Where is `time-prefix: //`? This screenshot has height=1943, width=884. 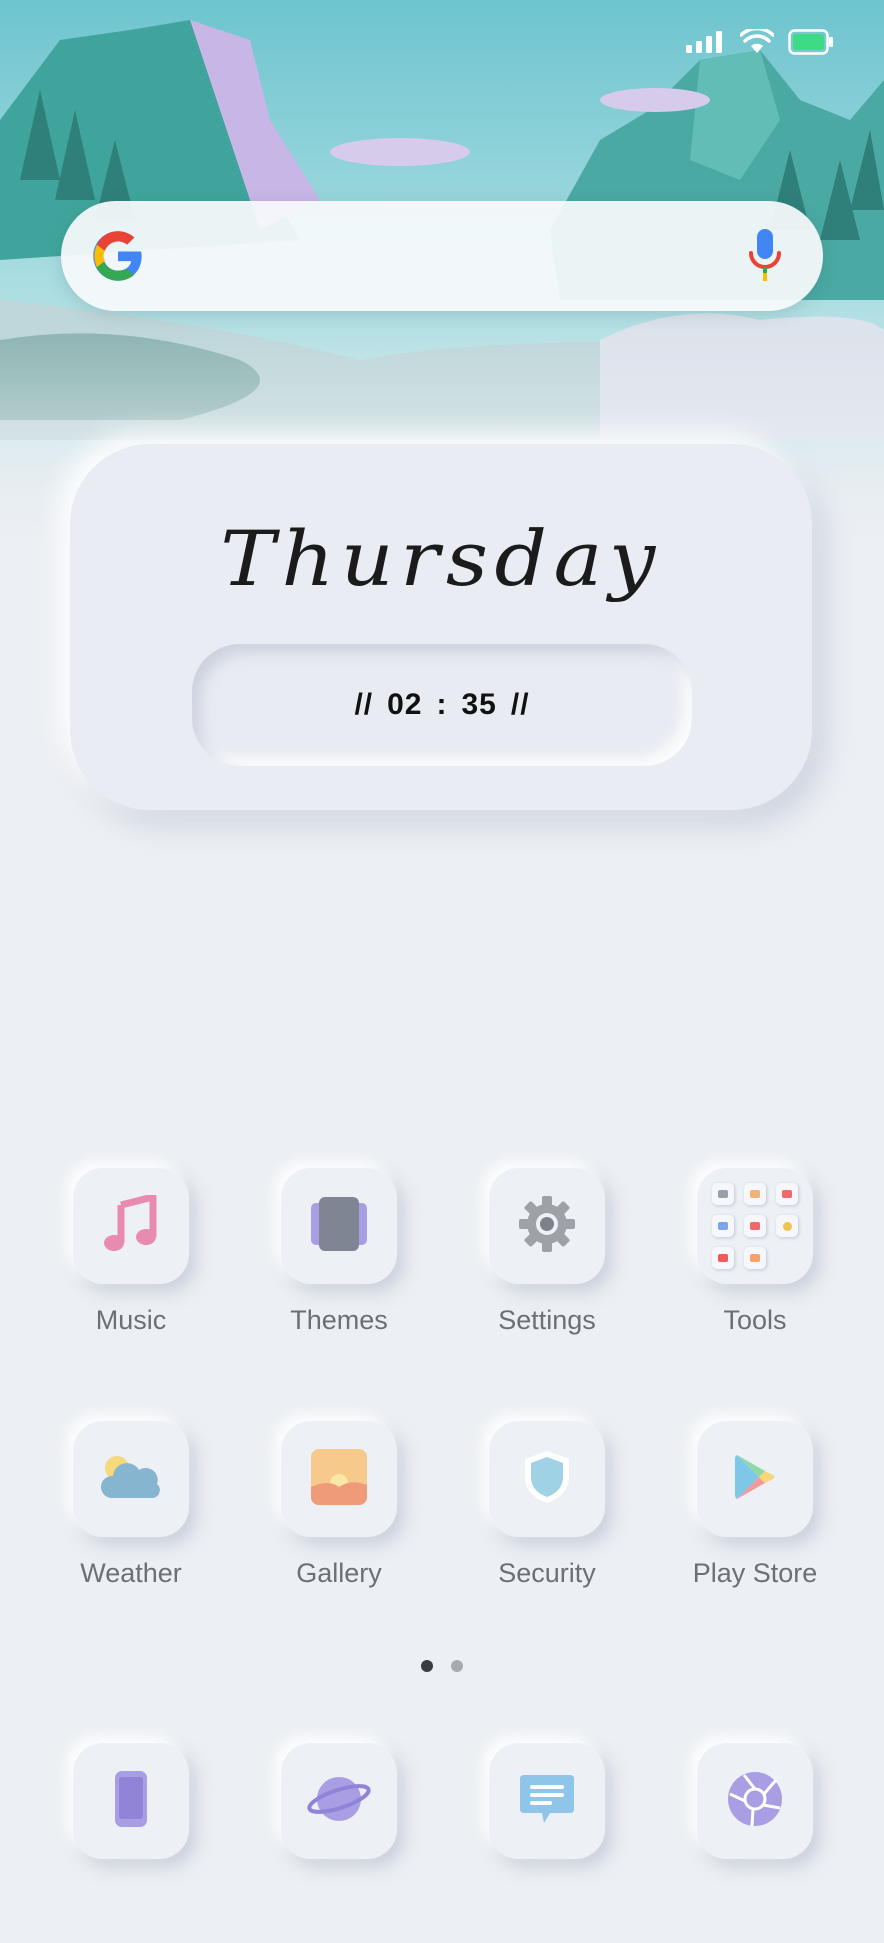 time-prefix: // is located at coordinates (364, 704).